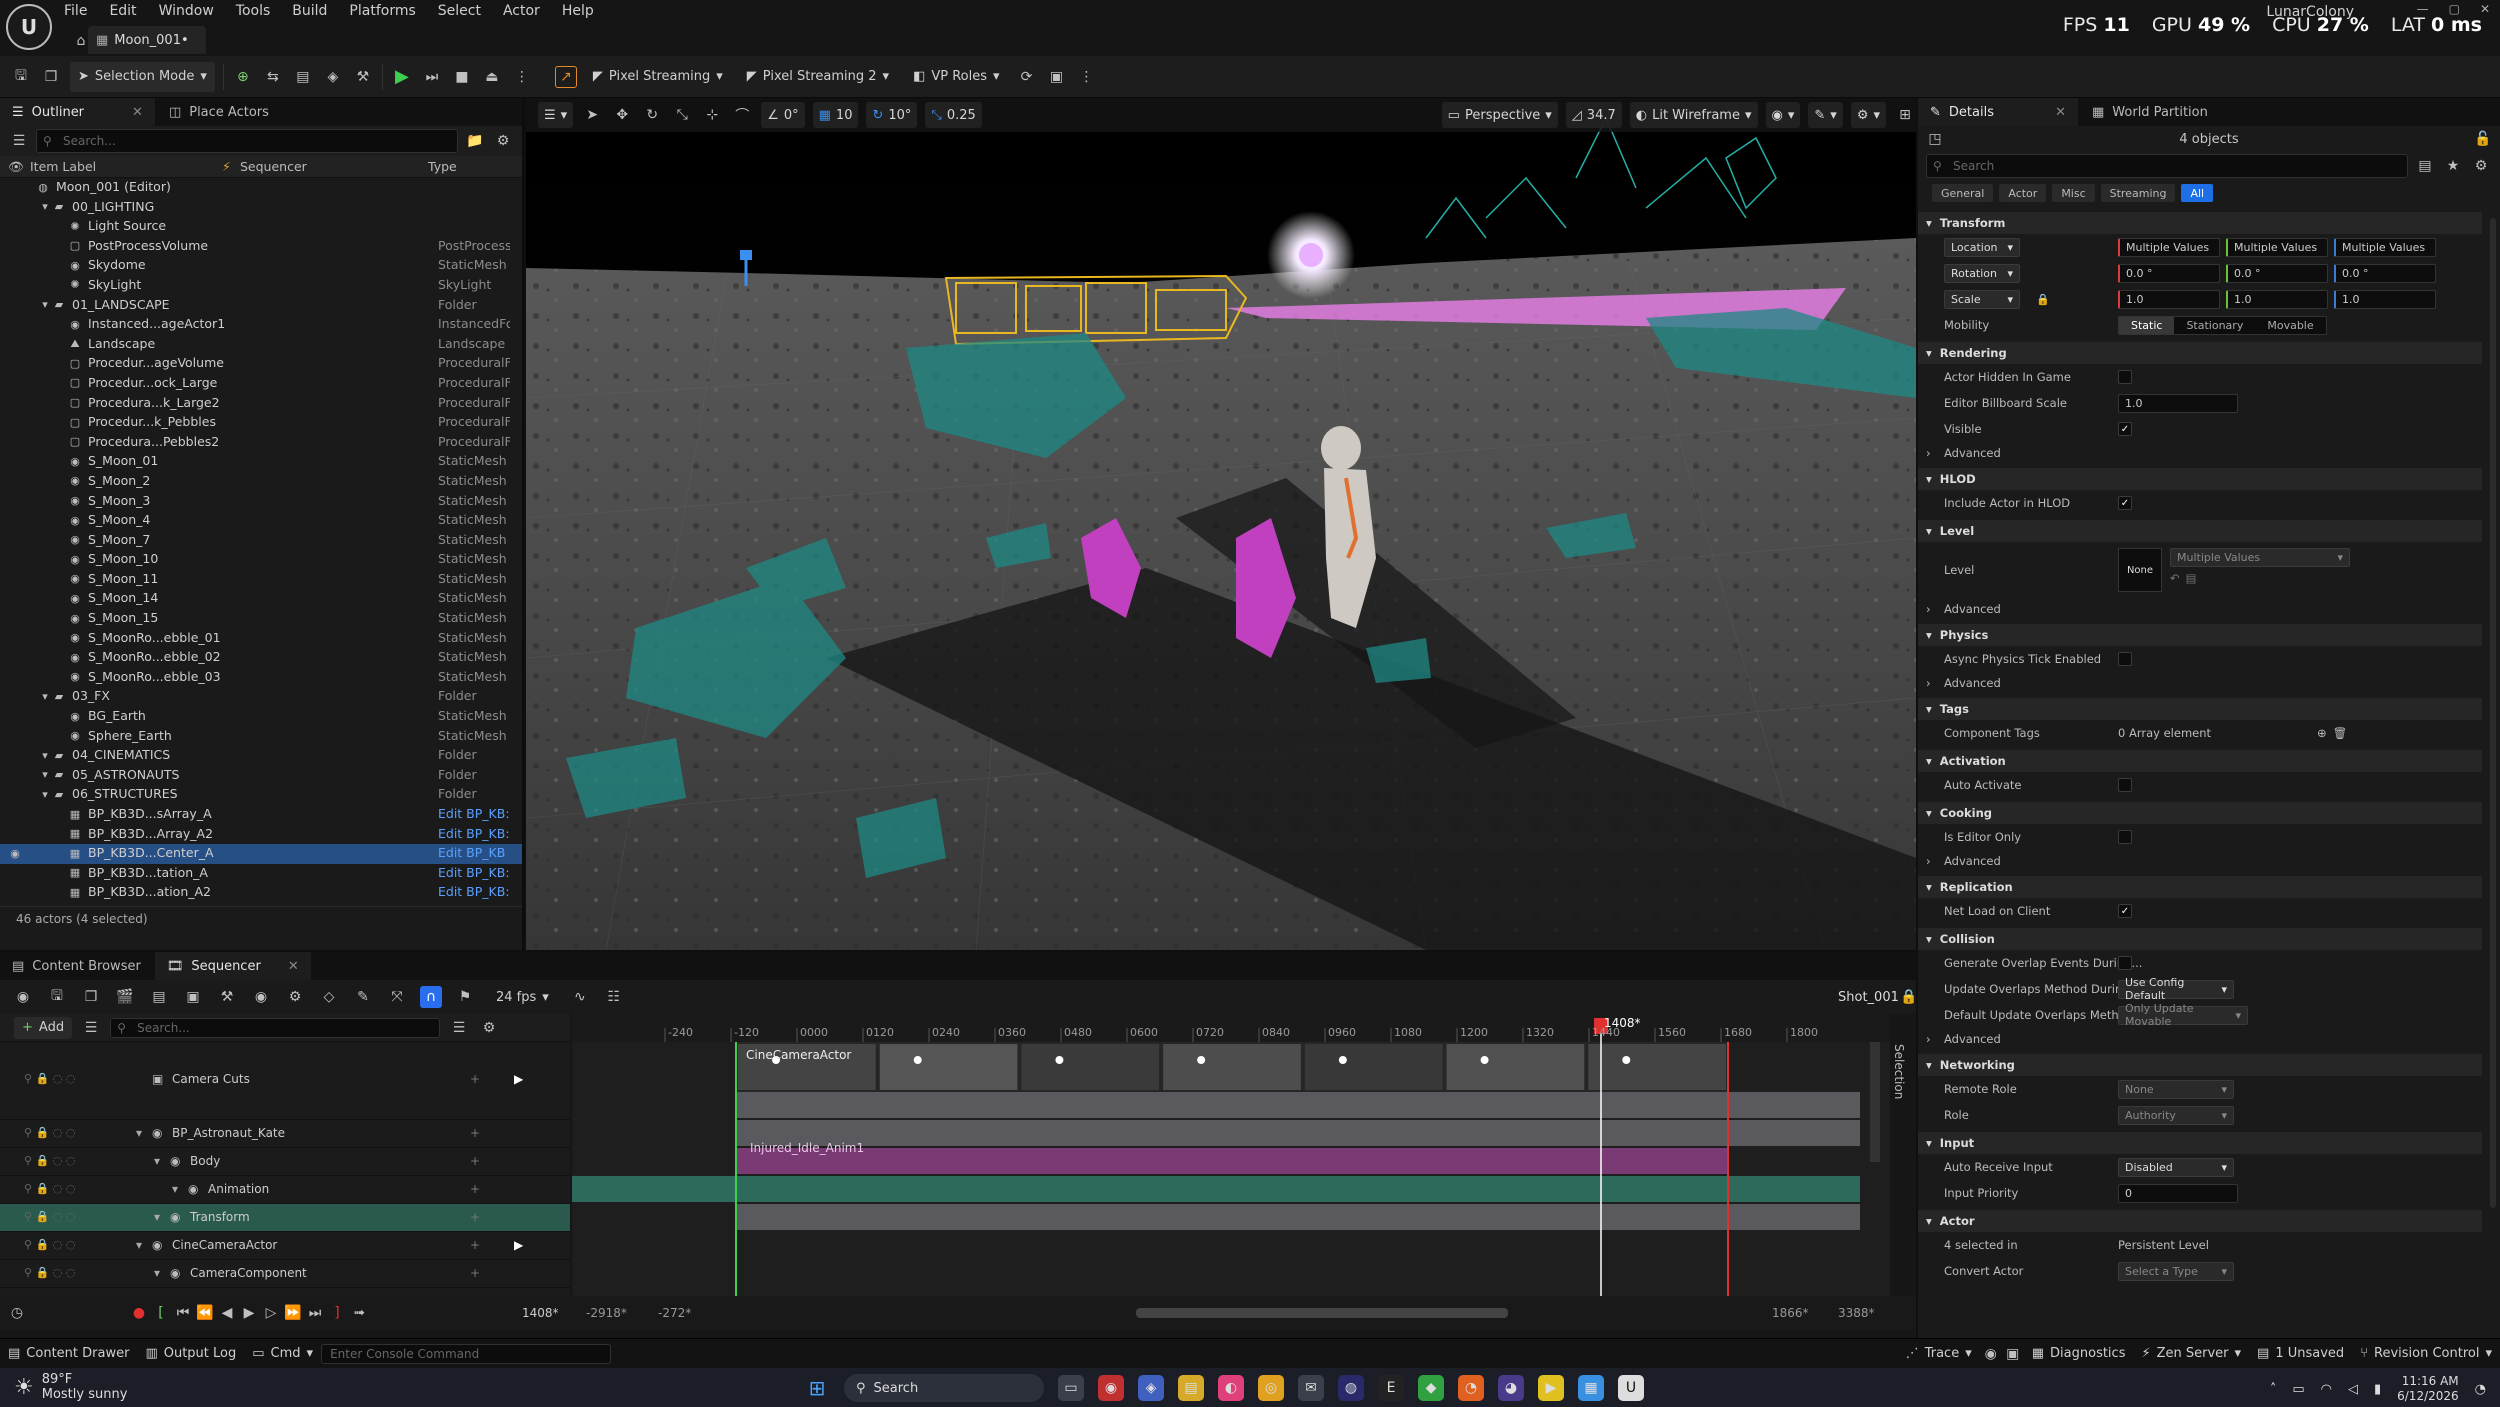 This screenshot has width=2500, height=1407. I want to click on outliner-row: ▦ BP_KB3D...tation_A Edit BP_KB:, so click(261, 874).